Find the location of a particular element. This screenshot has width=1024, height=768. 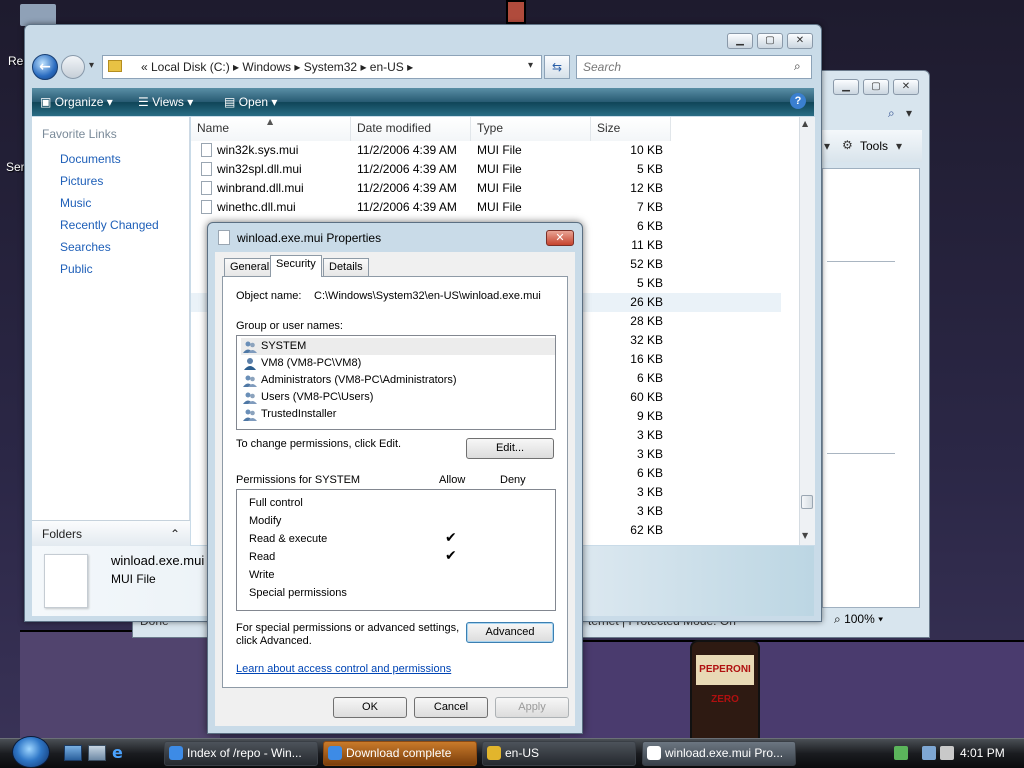

zoom-level: ⌕ 100% ▾ is located at coordinates (858, 619).